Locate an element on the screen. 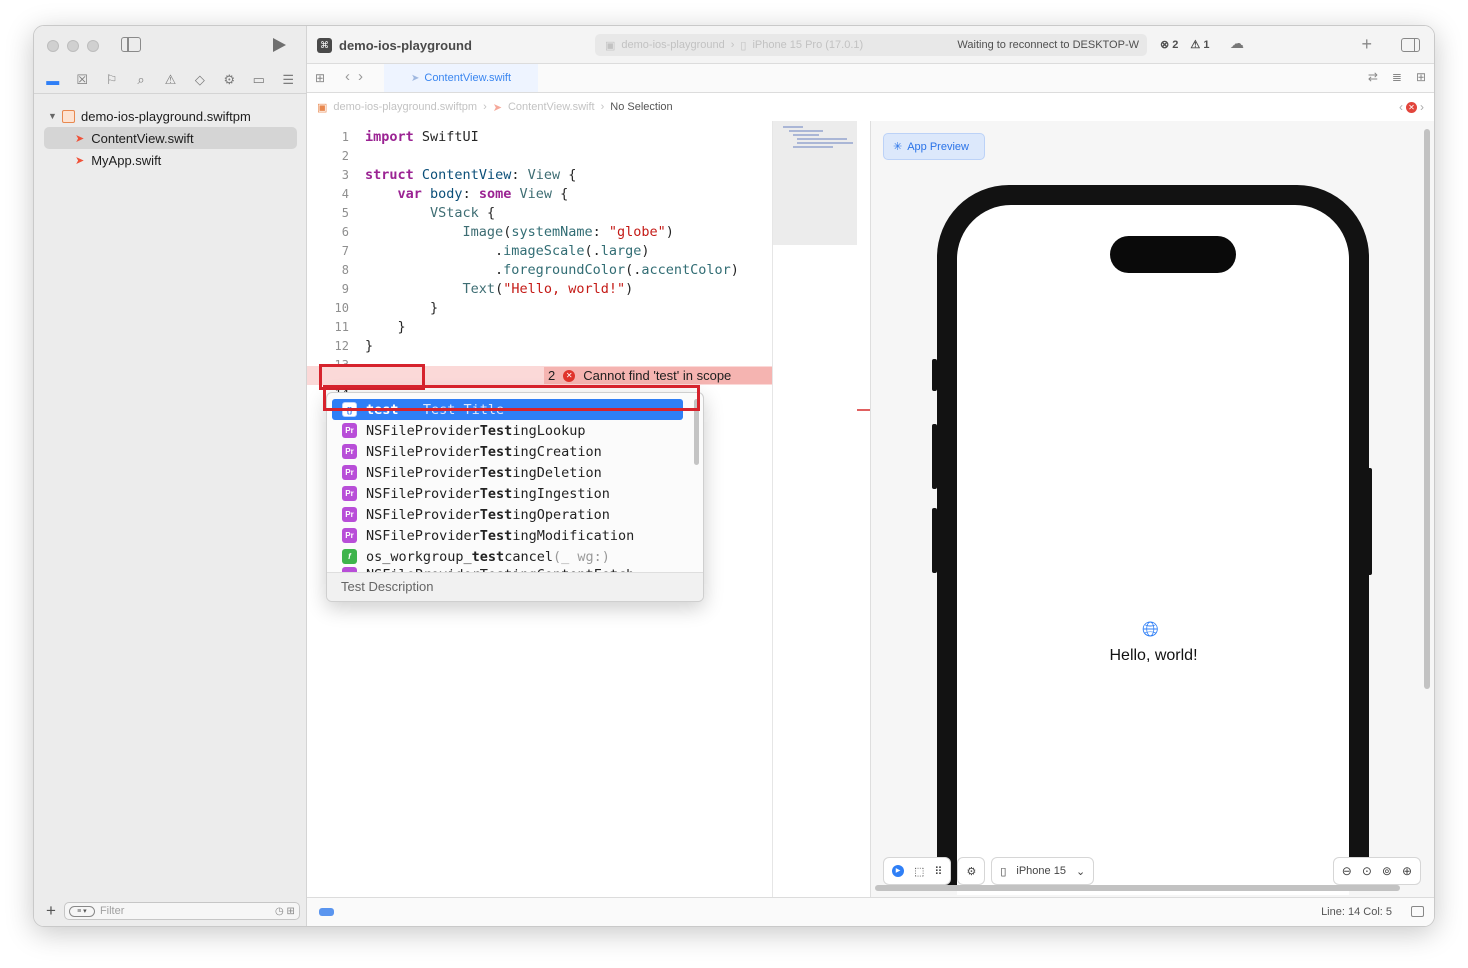 This screenshot has height=968, width=1468. add-file-button: + is located at coordinates (51, 911).